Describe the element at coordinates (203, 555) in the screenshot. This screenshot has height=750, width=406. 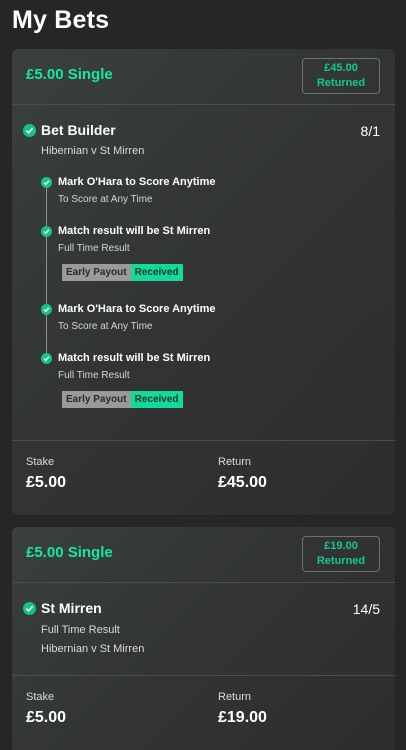
I see `bet-card-header: £5.00 Single £19.00 Returned` at that location.